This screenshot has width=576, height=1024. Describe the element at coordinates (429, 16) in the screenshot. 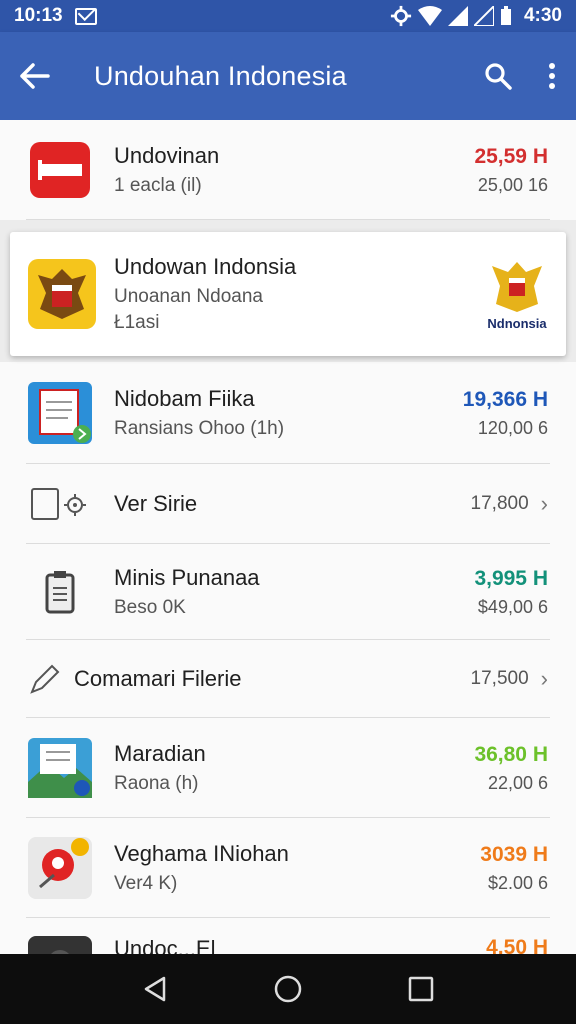

I see `wifi-icon` at that location.